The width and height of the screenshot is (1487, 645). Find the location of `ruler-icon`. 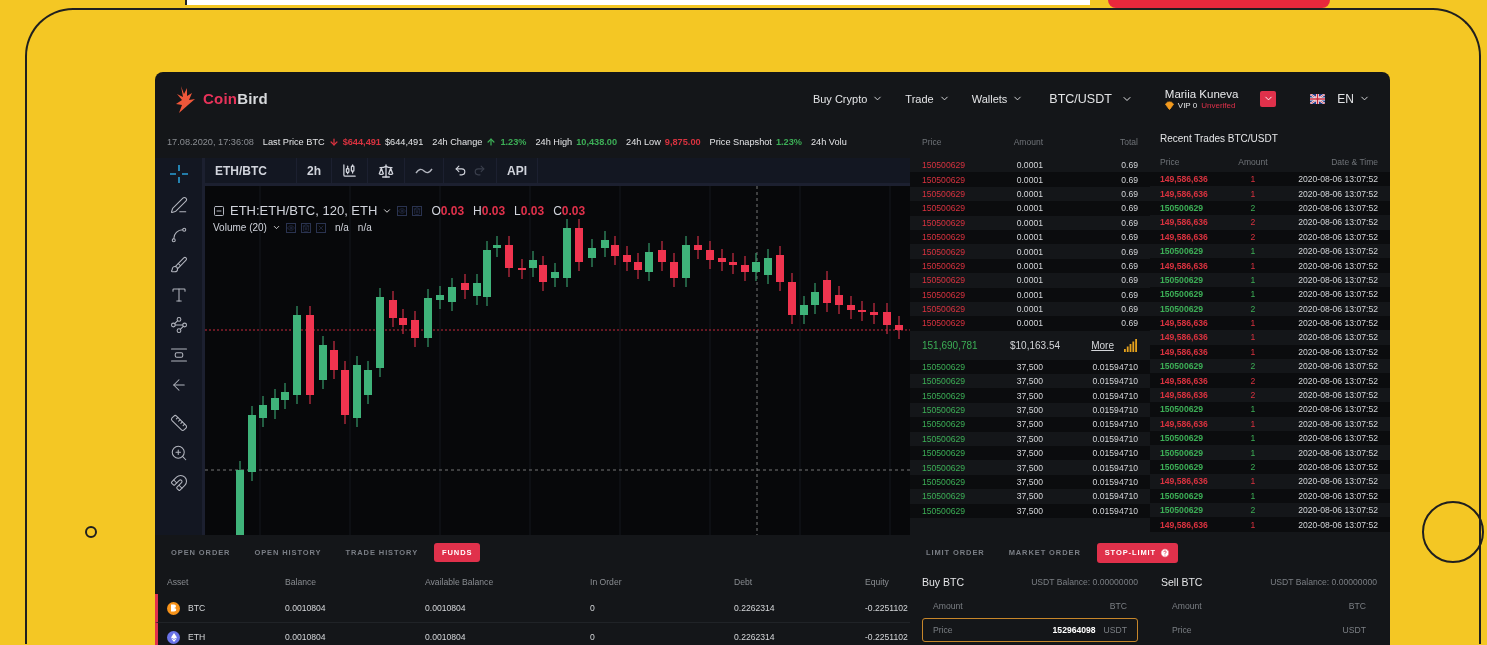

ruler-icon is located at coordinates (178, 423).